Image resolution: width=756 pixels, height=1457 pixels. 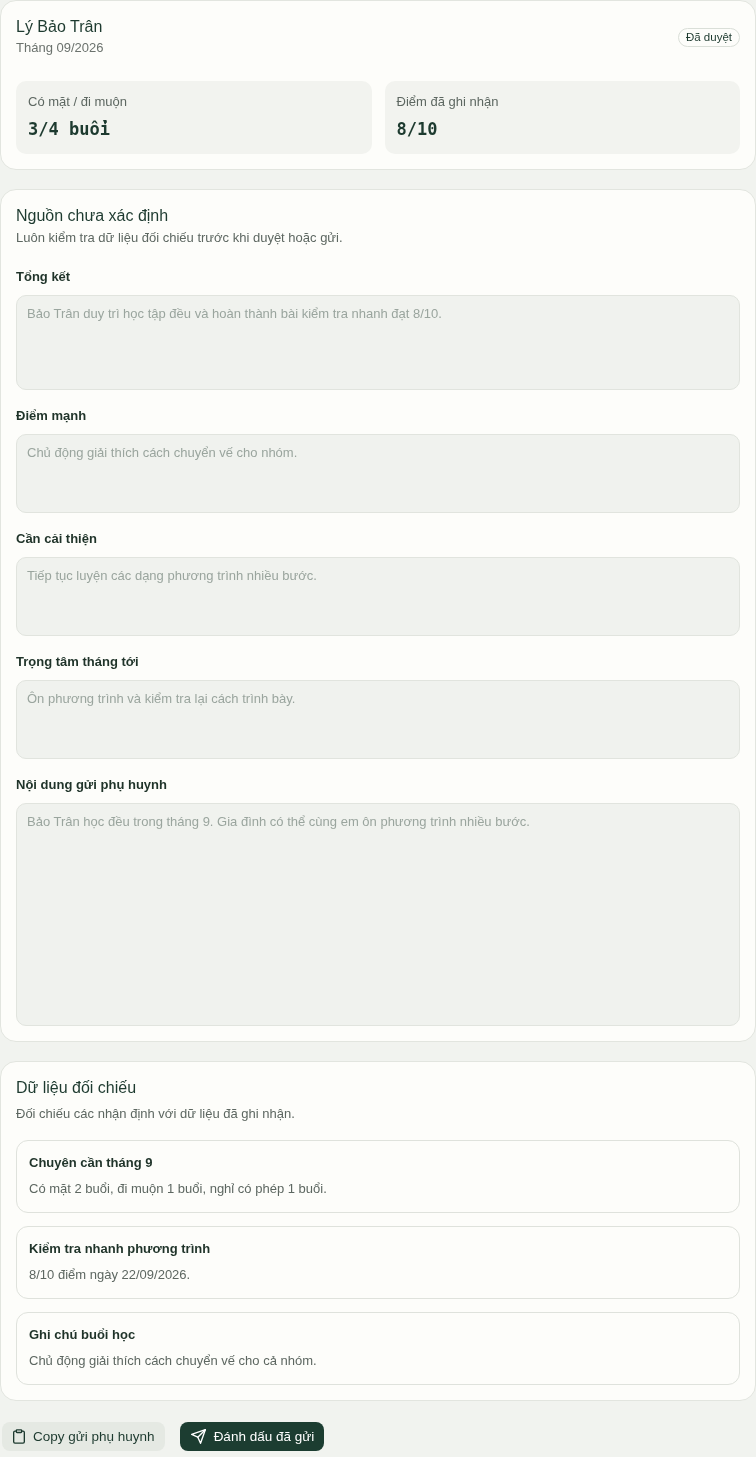 I want to click on evidence-detail: 8/10 điểm ngày 22/09/2026., so click(x=110, y=1275).